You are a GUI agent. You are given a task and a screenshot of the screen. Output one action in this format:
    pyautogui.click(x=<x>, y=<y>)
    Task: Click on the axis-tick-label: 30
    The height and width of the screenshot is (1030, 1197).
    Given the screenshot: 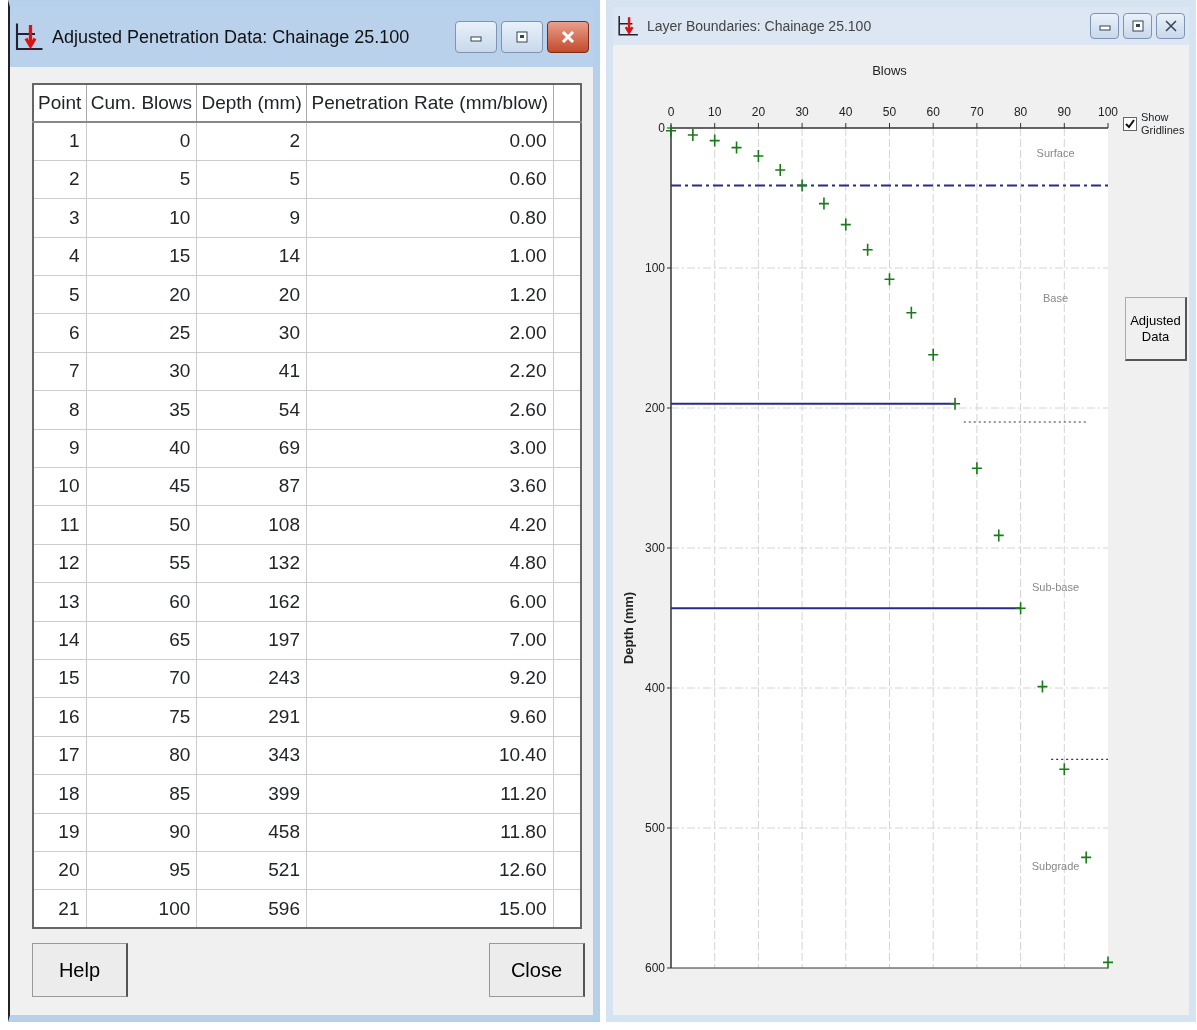 What is the action you would take?
    pyautogui.click(x=802, y=112)
    